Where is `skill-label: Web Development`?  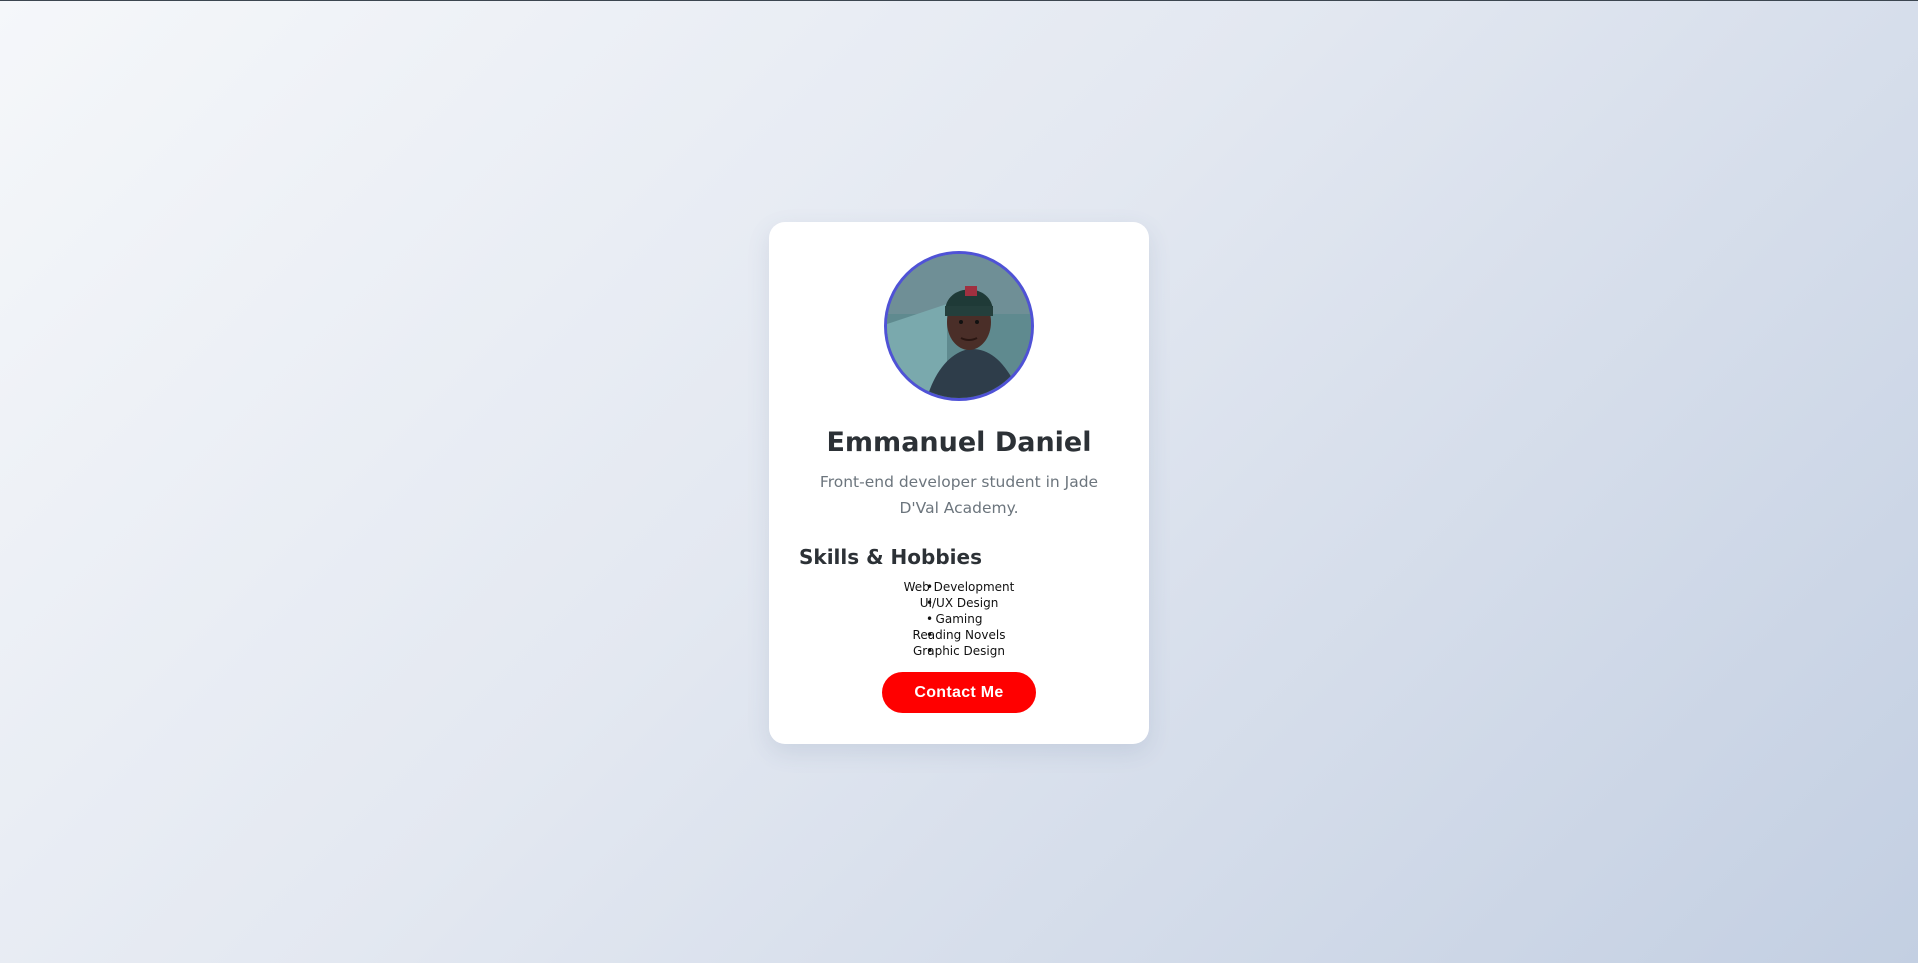
skill-label: Web Development is located at coordinates (959, 587).